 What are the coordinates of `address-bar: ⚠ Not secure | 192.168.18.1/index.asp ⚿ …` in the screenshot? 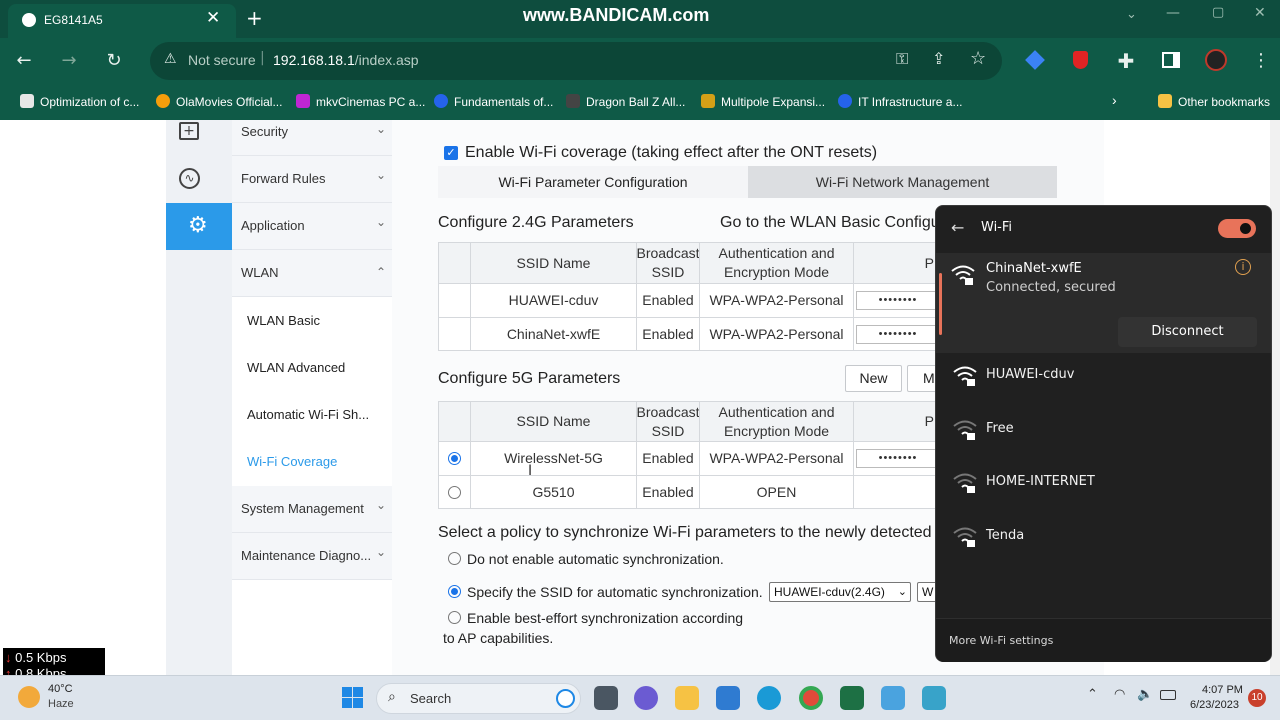 It's located at (576, 61).